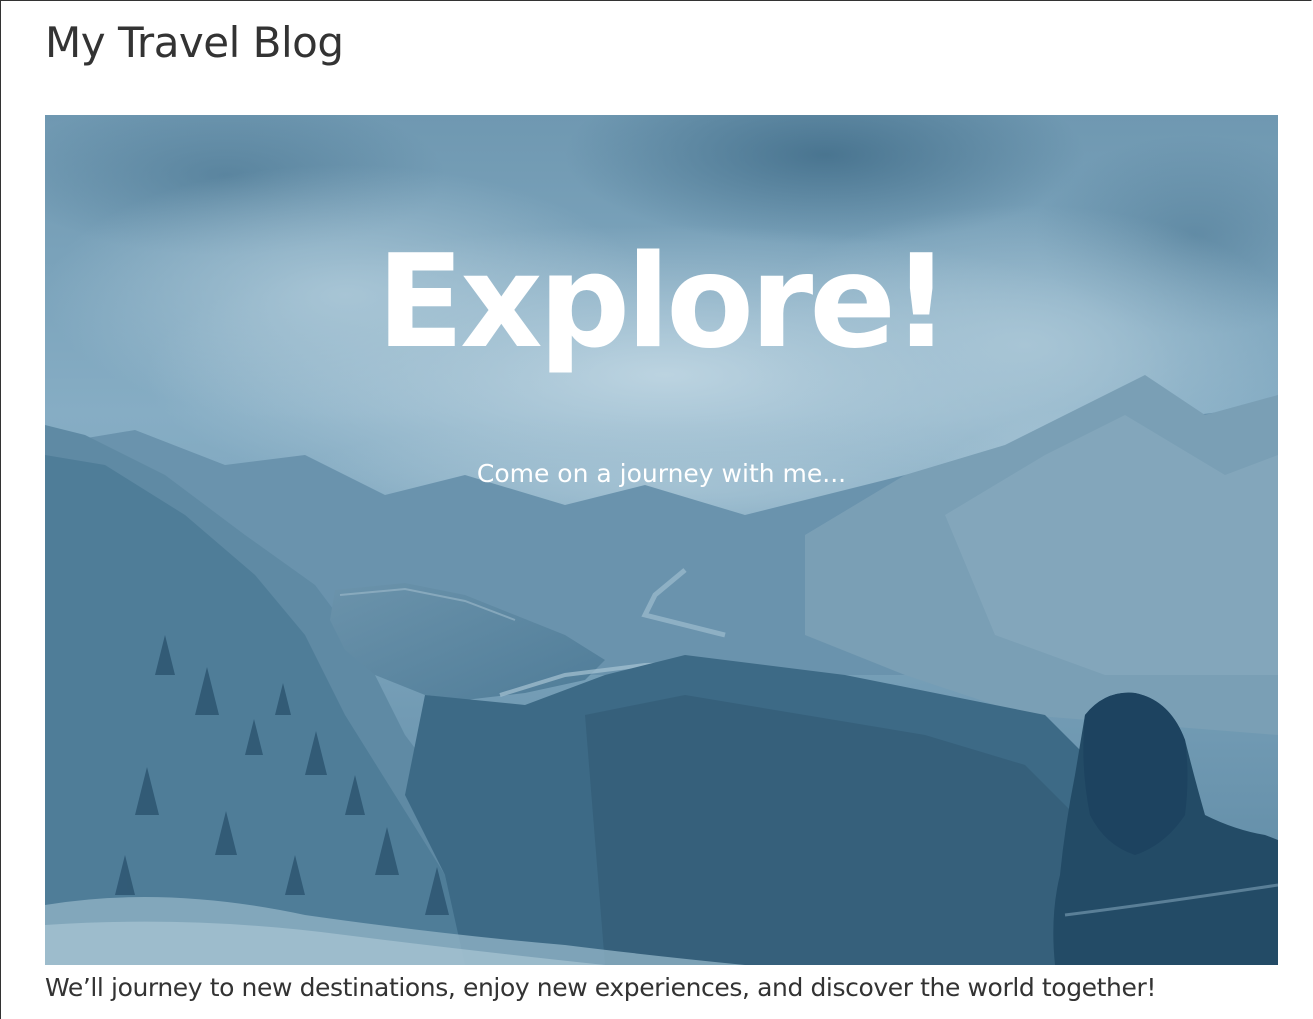 The height and width of the screenshot is (1019, 1313). I want to click on blog-title: My Travel Blog, so click(194, 42).